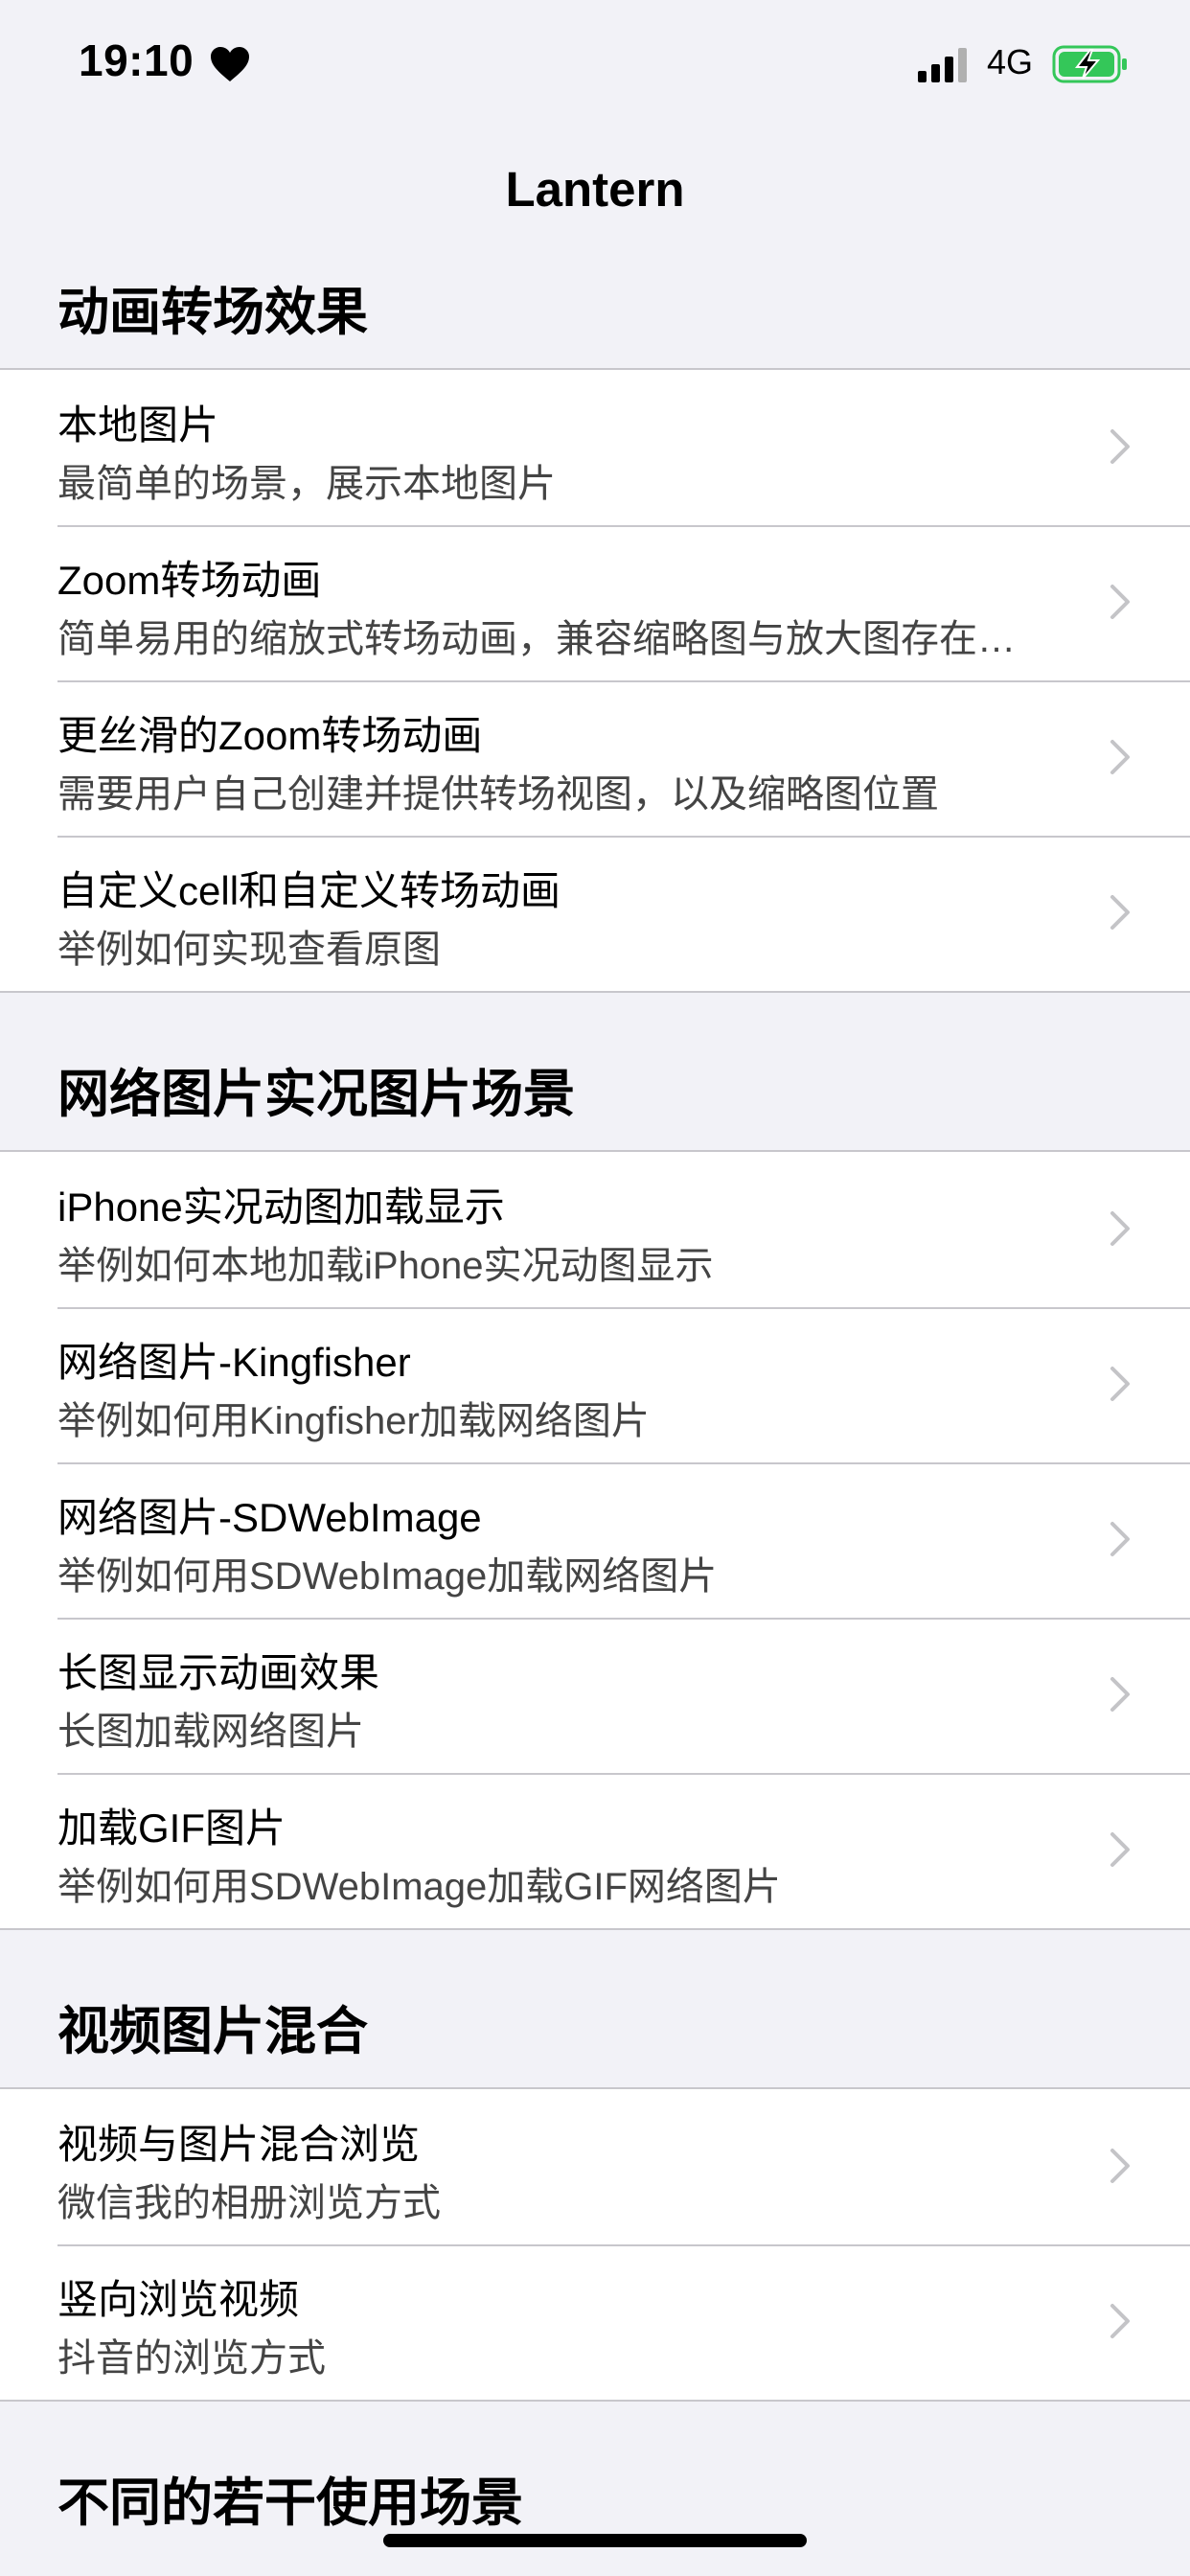 The height and width of the screenshot is (2576, 1190). What do you see at coordinates (419, 1887) in the screenshot?
I see `row-subtitle: 举例如何用SDWebImage加载GIF网络图片` at bounding box center [419, 1887].